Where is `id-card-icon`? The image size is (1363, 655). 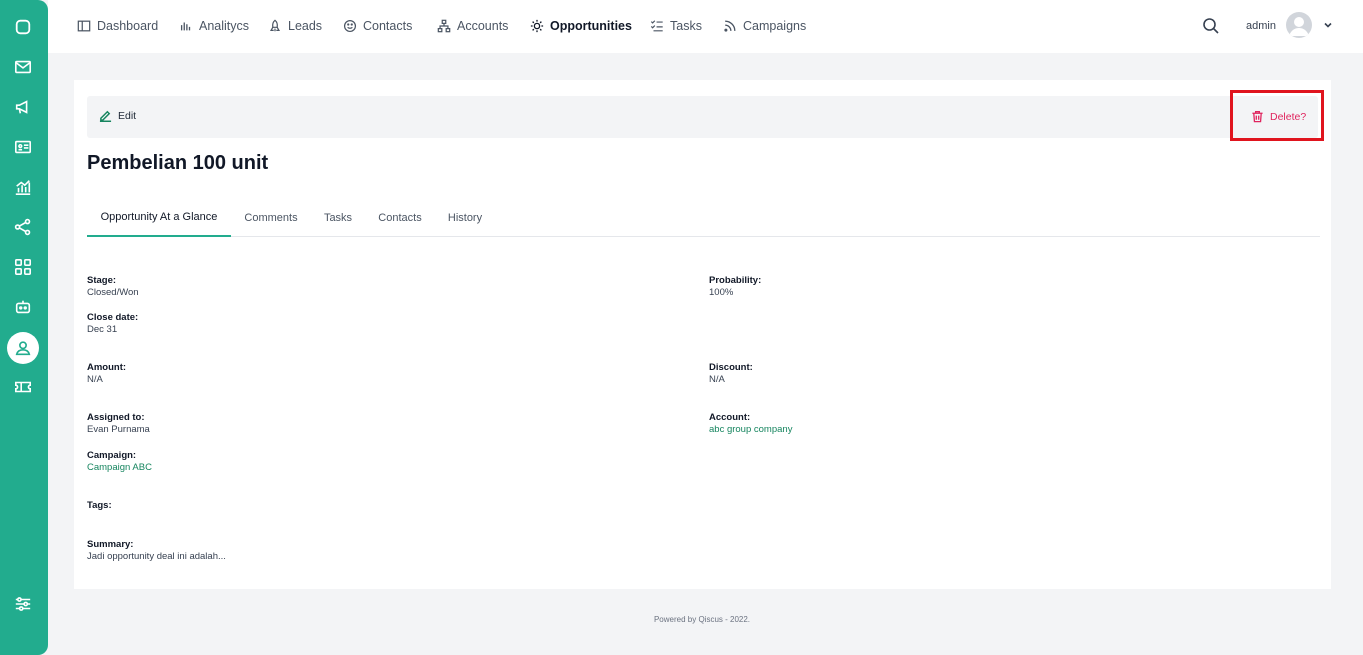 id-card-icon is located at coordinates (23, 147).